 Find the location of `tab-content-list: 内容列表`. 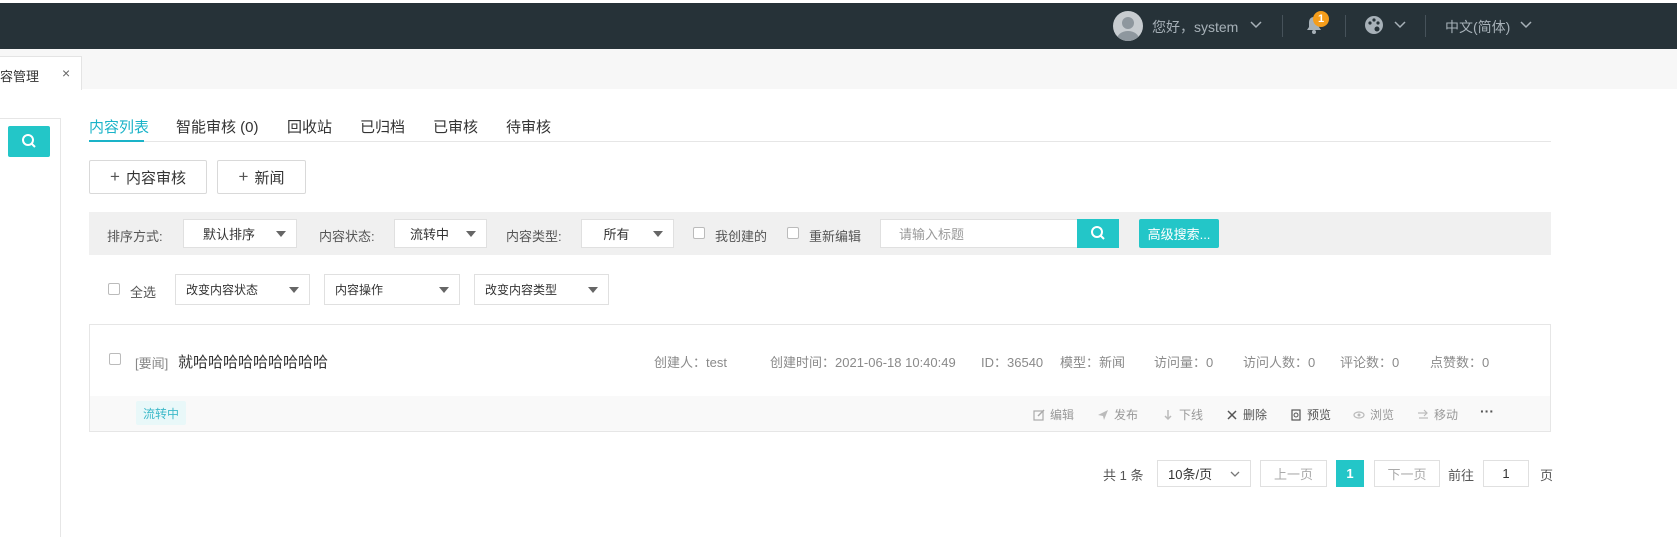

tab-content-list: 内容列表 is located at coordinates (119, 126).